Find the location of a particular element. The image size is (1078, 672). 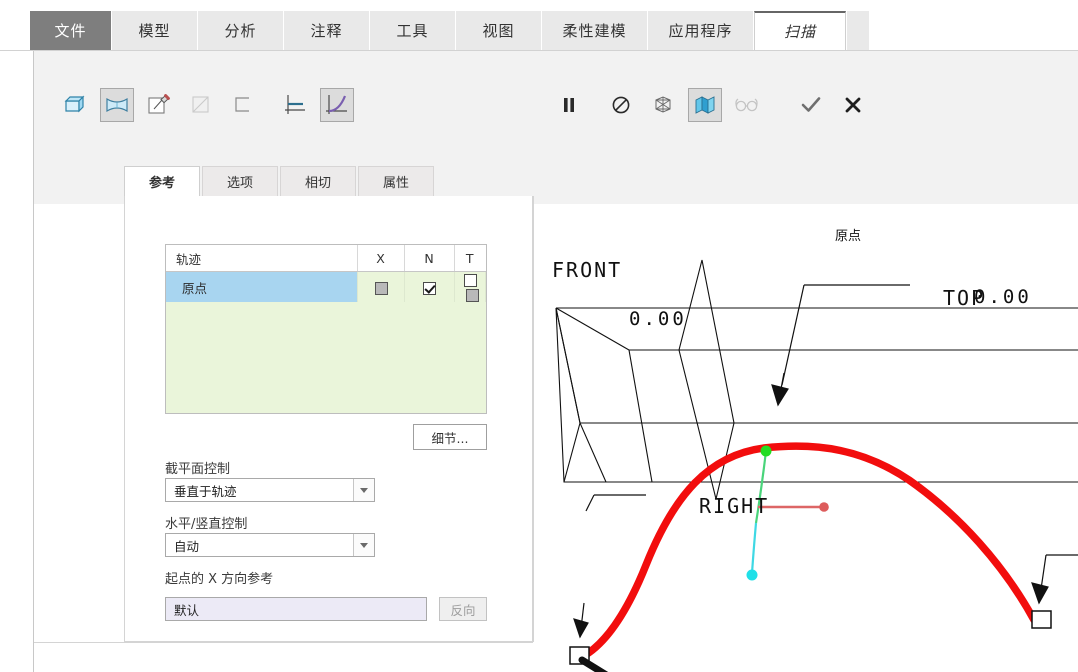

origin-callout: 原点 is located at coordinates (848, 234).